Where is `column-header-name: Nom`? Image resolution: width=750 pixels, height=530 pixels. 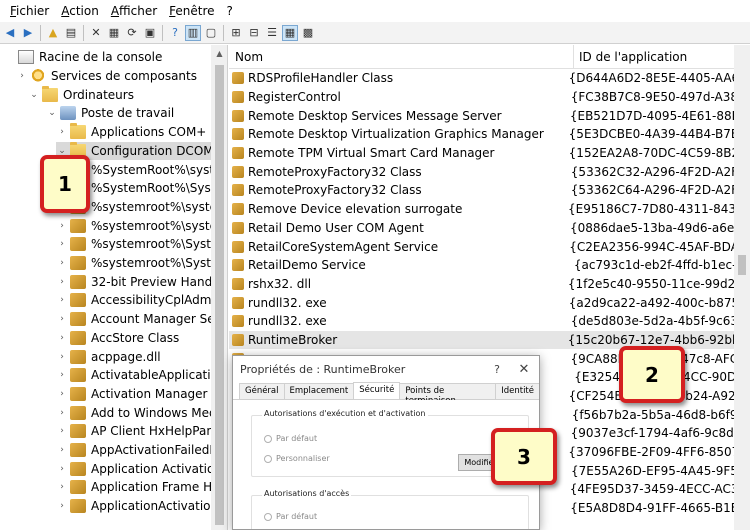
column-header-name: Nom is located at coordinates (401, 57).